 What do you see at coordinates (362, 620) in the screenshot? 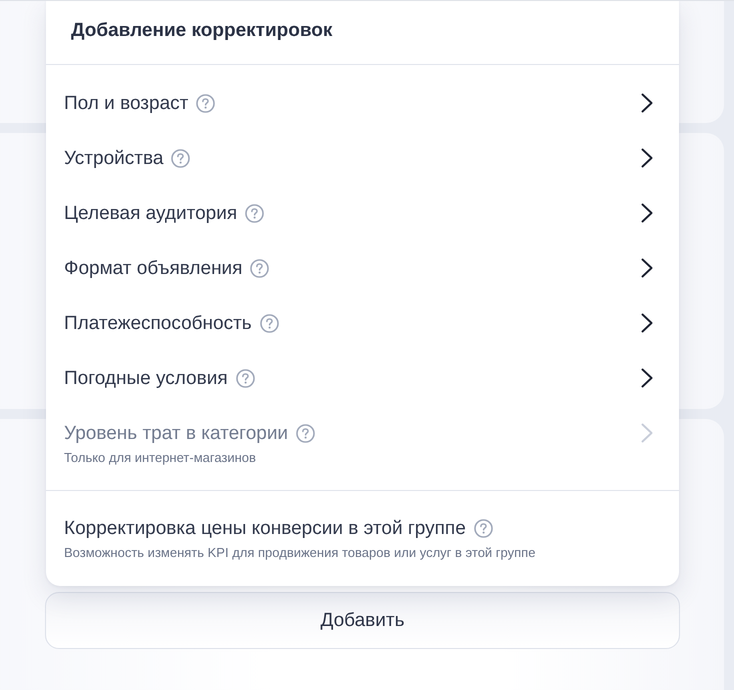
I see `add-button: Добавить` at bounding box center [362, 620].